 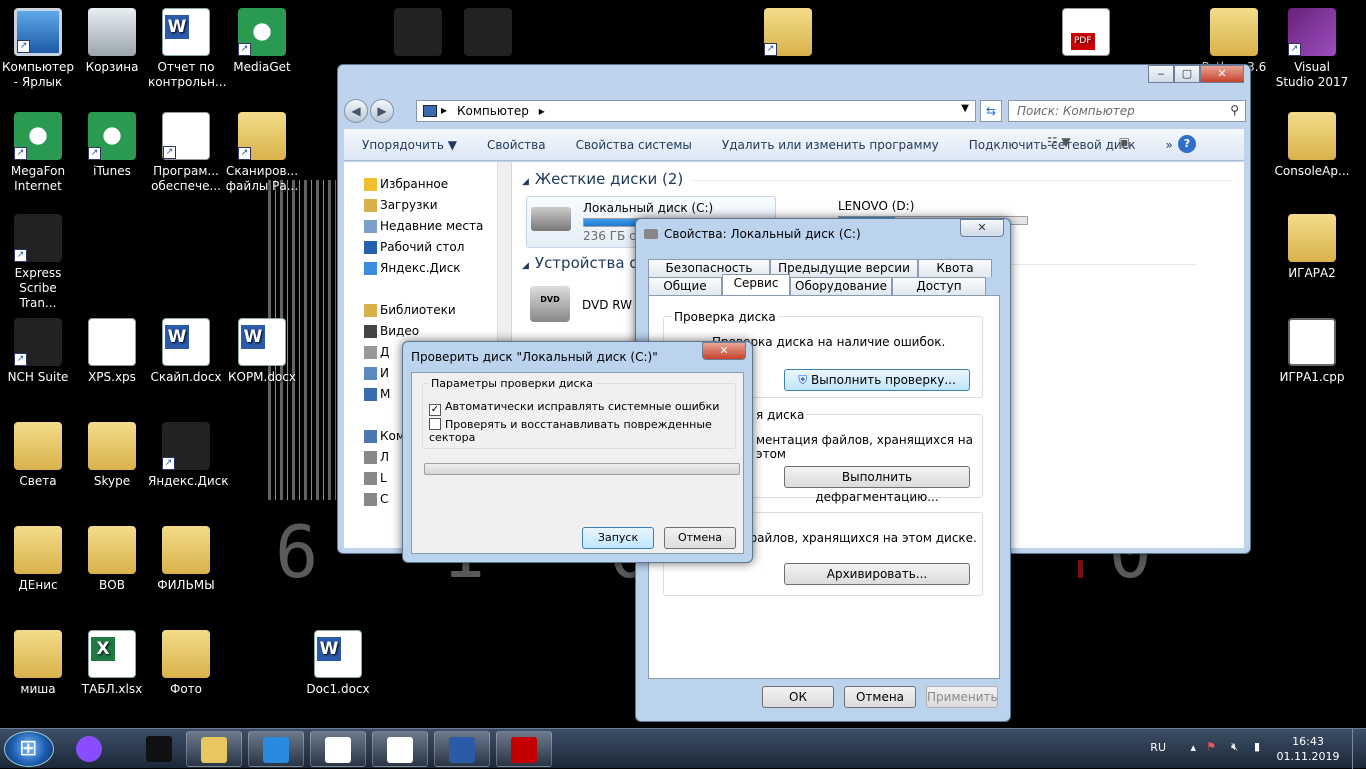 What do you see at coordinates (112, 41) in the screenshot?
I see `icon-recycle-bin: Корзина` at bounding box center [112, 41].